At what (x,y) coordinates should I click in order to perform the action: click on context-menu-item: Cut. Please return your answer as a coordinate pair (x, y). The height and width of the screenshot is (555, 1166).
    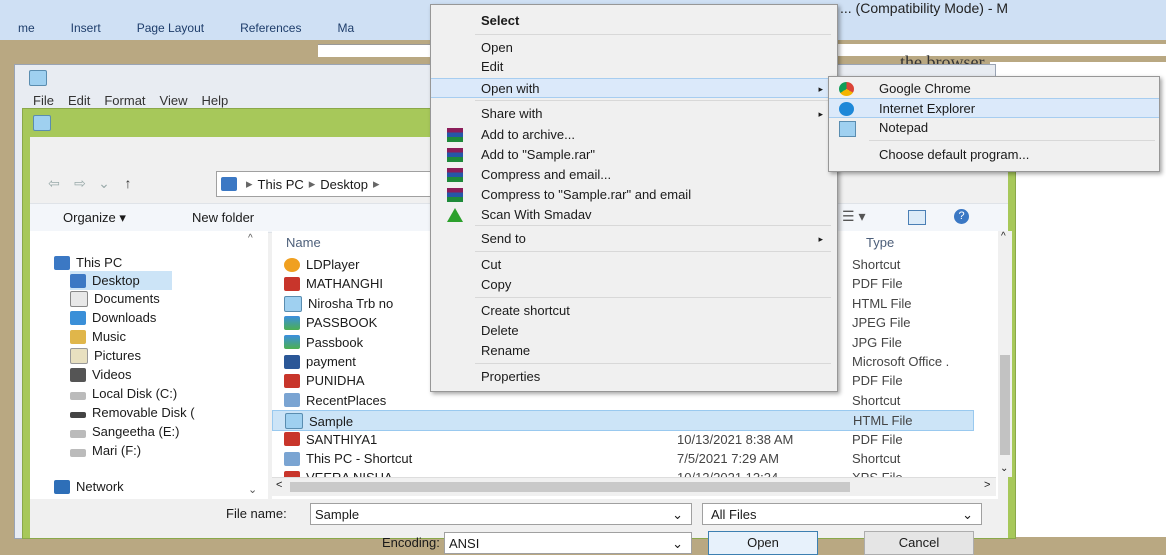
    Looking at the image, I should click on (634, 265).